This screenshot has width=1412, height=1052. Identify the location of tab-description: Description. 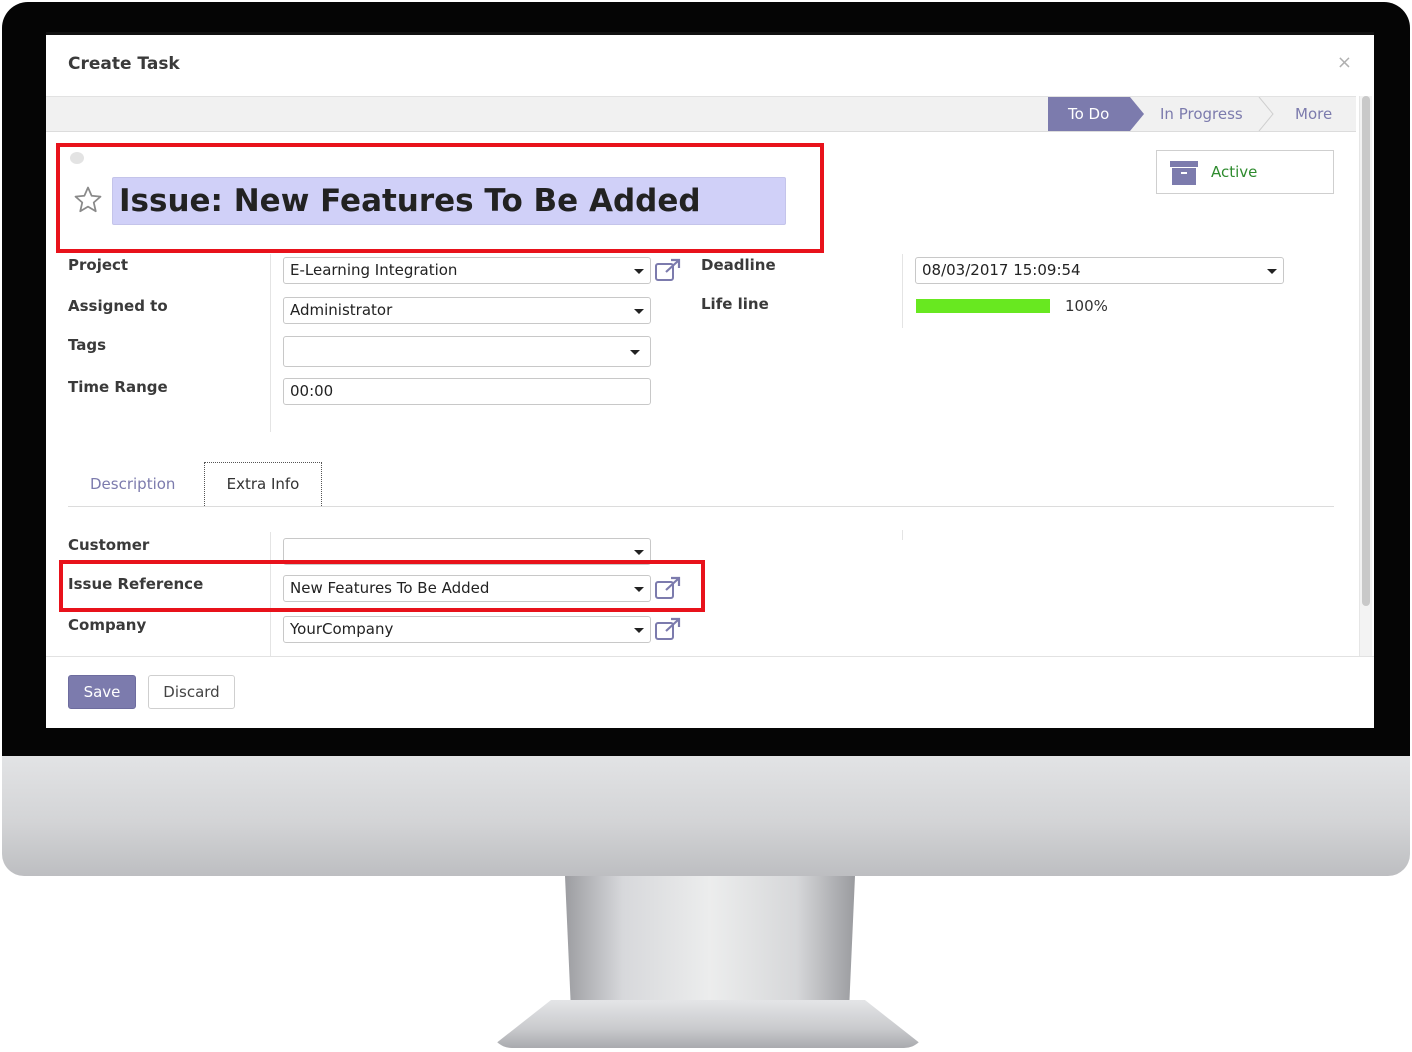
(132, 484).